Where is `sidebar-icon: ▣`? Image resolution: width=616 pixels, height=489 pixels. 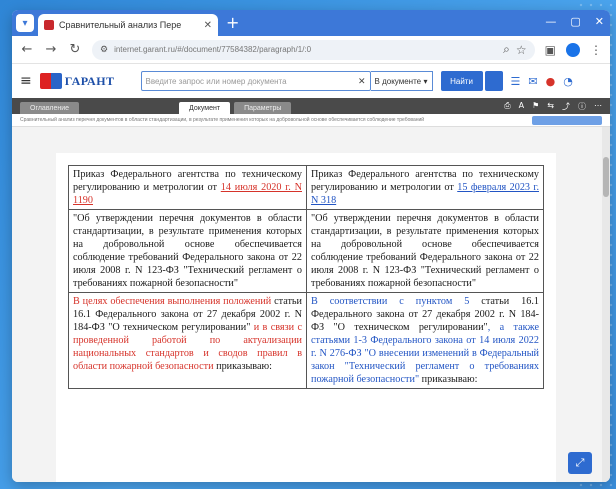 sidebar-icon: ▣ is located at coordinates (550, 50).